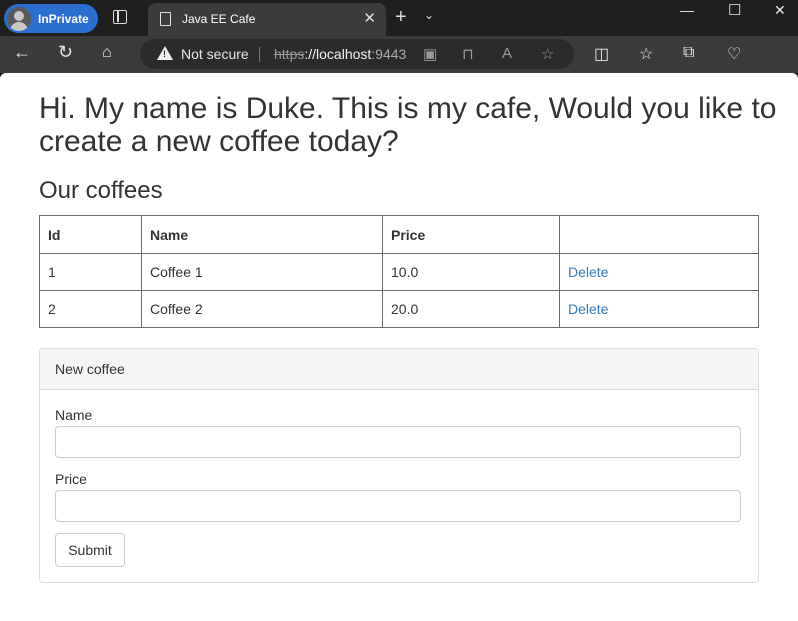  Describe the element at coordinates (687, 10) in the screenshot. I see `minimize-icon: —` at that location.